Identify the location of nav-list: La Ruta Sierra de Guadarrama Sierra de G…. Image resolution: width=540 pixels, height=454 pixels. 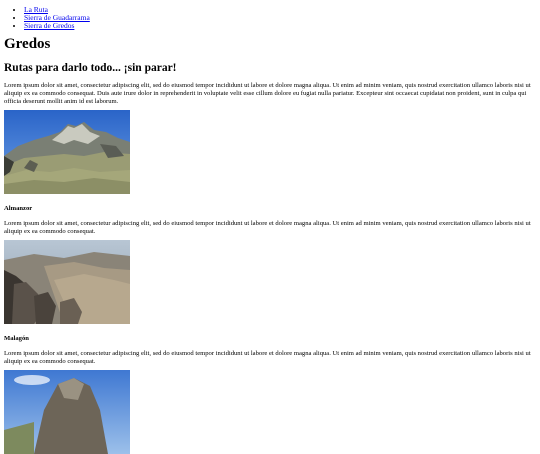
(270, 15).